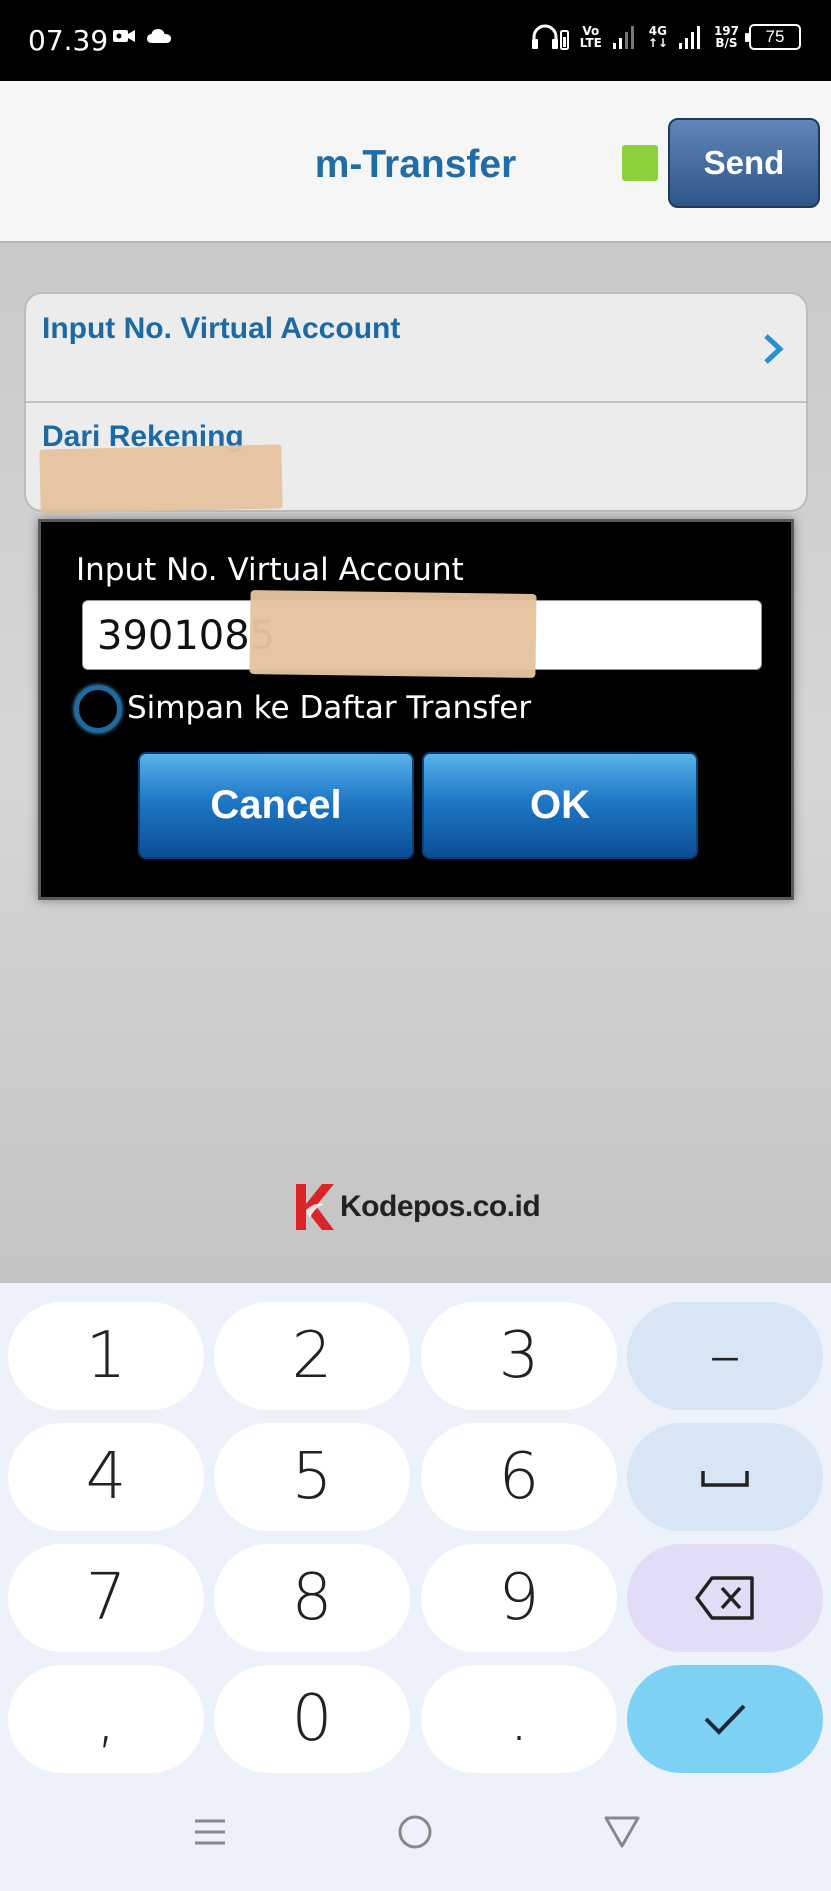 The height and width of the screenshot is (1891, 831). Describe the element at coordinates (519, 1356) in the screenshot. I see `key-3: 3` at that location.